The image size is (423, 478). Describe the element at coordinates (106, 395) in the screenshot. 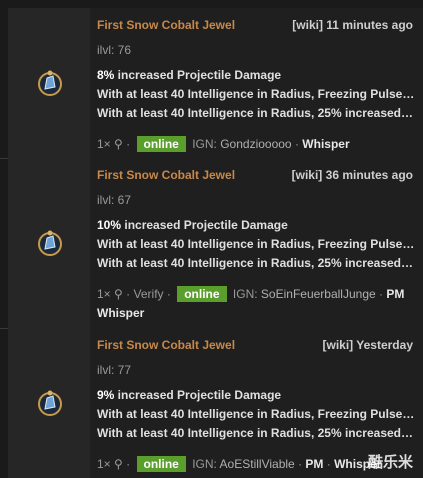

I see `mod-value: 9%` at that location.